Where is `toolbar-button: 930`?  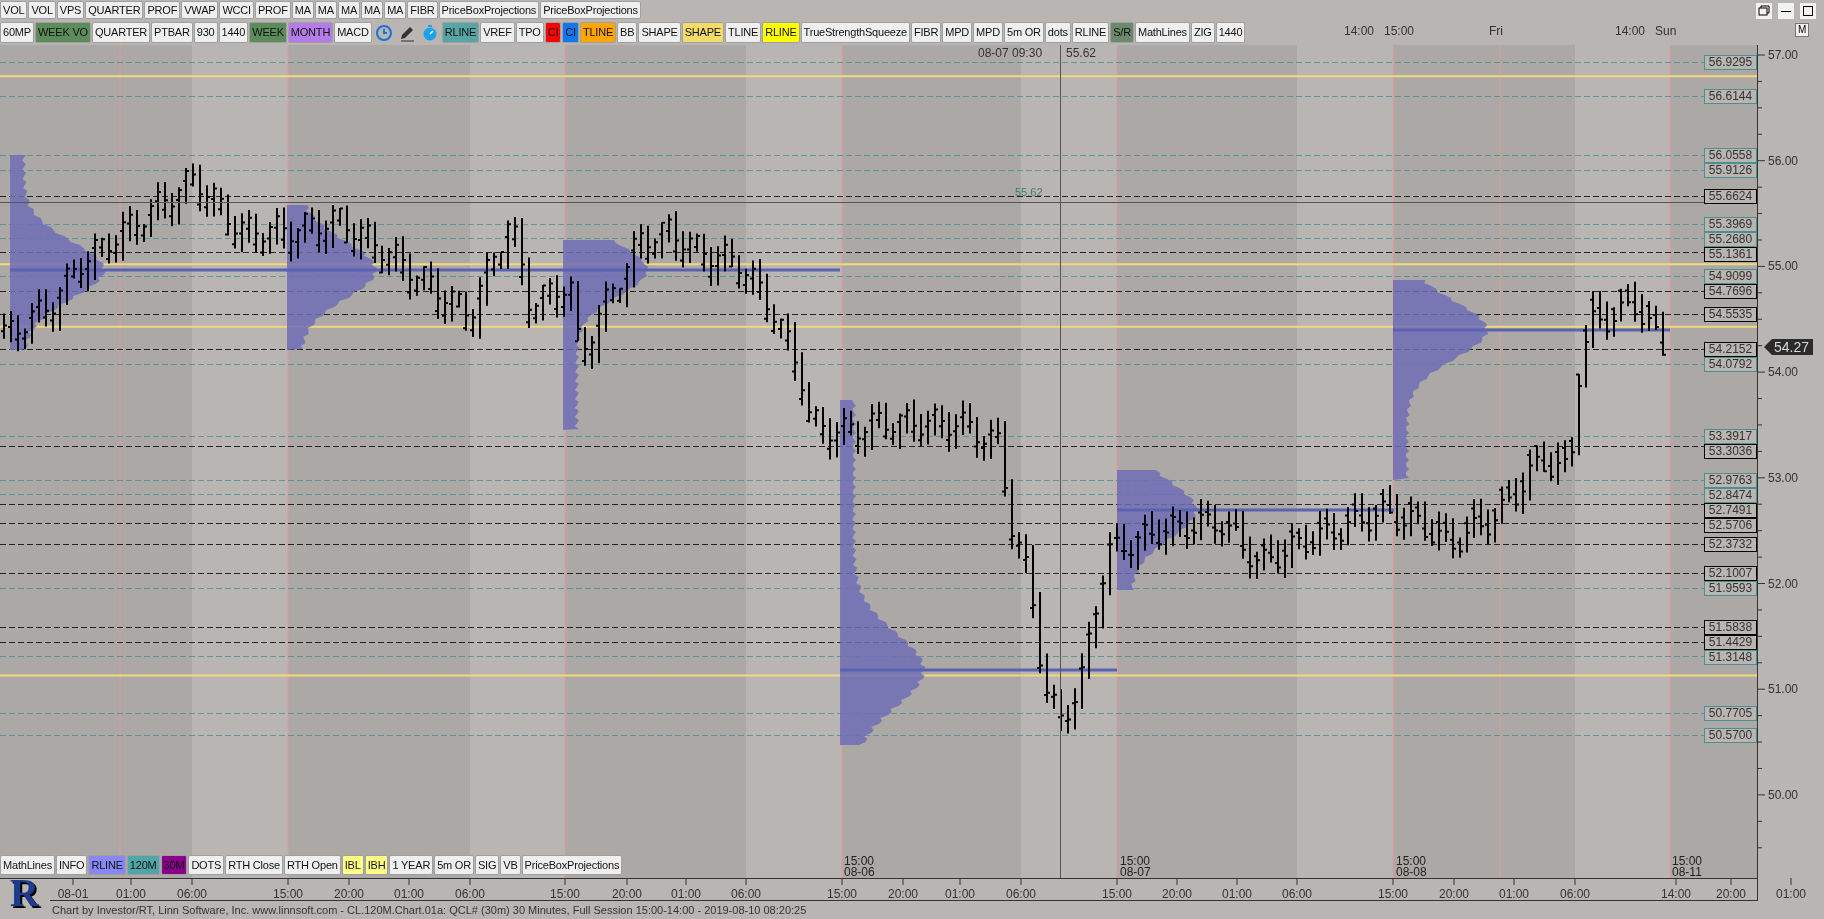
toolbar-button: 930 is located at coordinates (205, 32).